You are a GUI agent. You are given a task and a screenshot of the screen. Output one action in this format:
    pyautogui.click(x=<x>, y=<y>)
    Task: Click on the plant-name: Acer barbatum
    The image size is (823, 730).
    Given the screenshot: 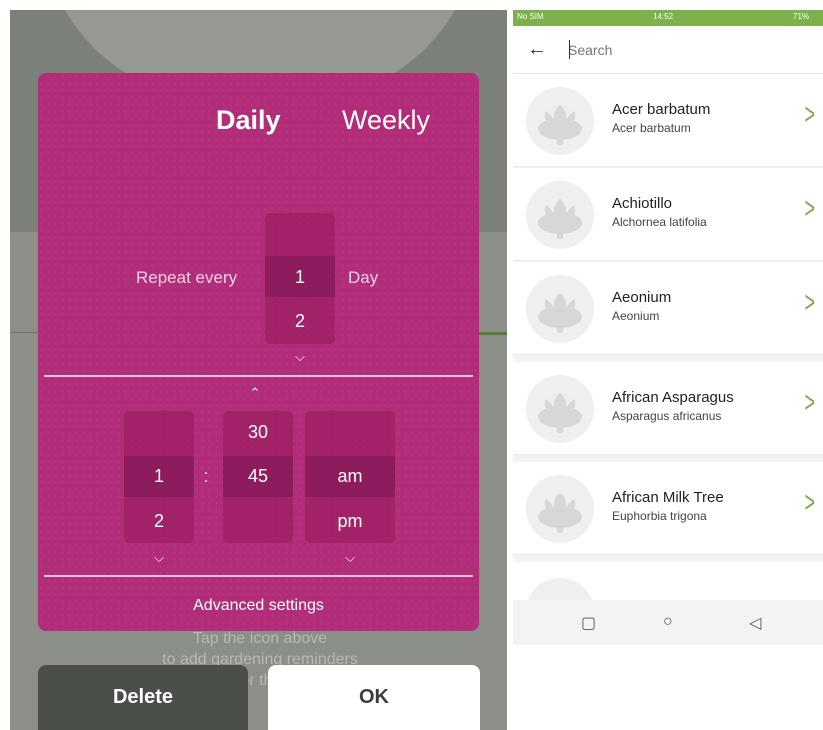 What is the action you would take?
    pyautogui.click(x=661, y=109)
    